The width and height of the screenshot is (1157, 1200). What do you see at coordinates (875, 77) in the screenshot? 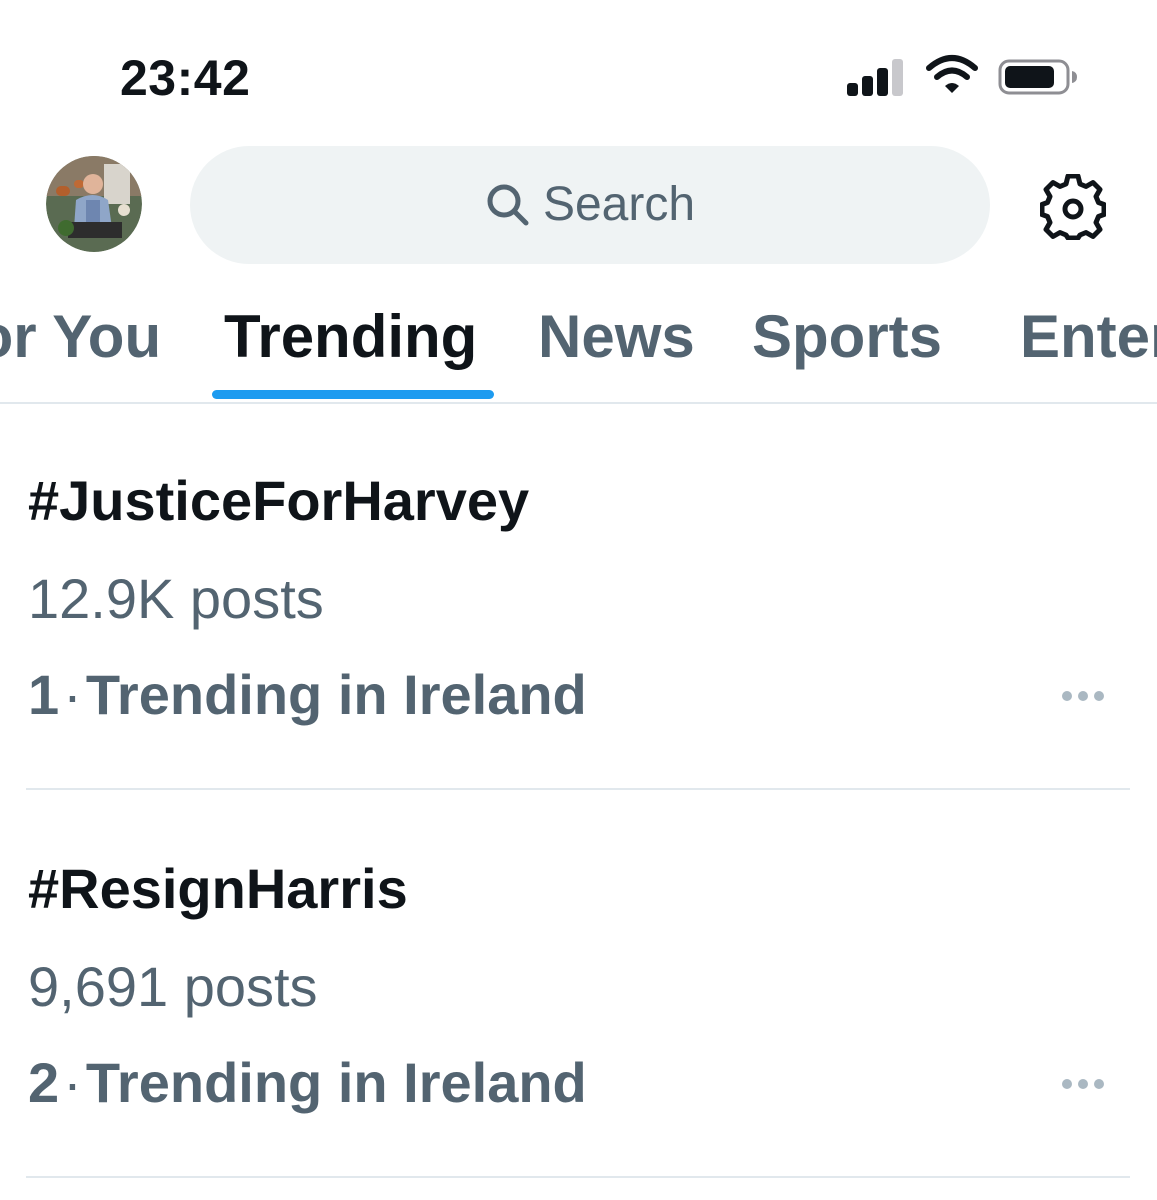
I see `cellular-signal-icon` at bounding box center [875, 77].